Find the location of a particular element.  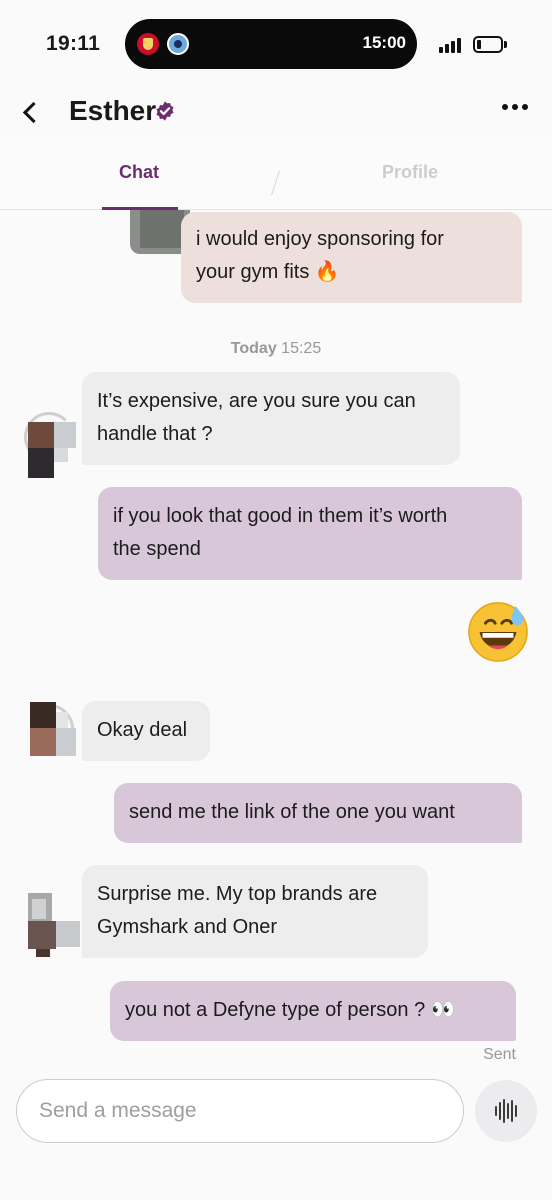

message-bubble-outgoing: send me the link of the one you want is located at coordinates (318, 813).